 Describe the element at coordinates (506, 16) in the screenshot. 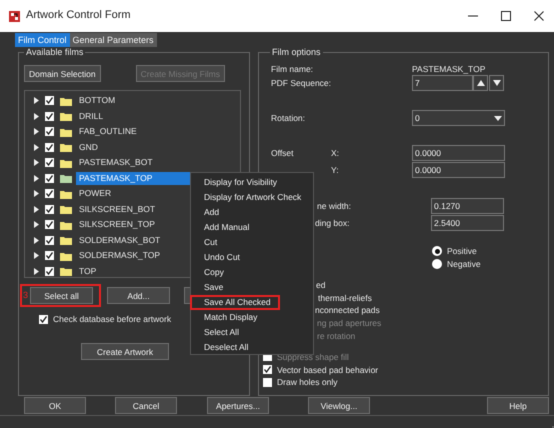

I see `maximize-icon` at that location.